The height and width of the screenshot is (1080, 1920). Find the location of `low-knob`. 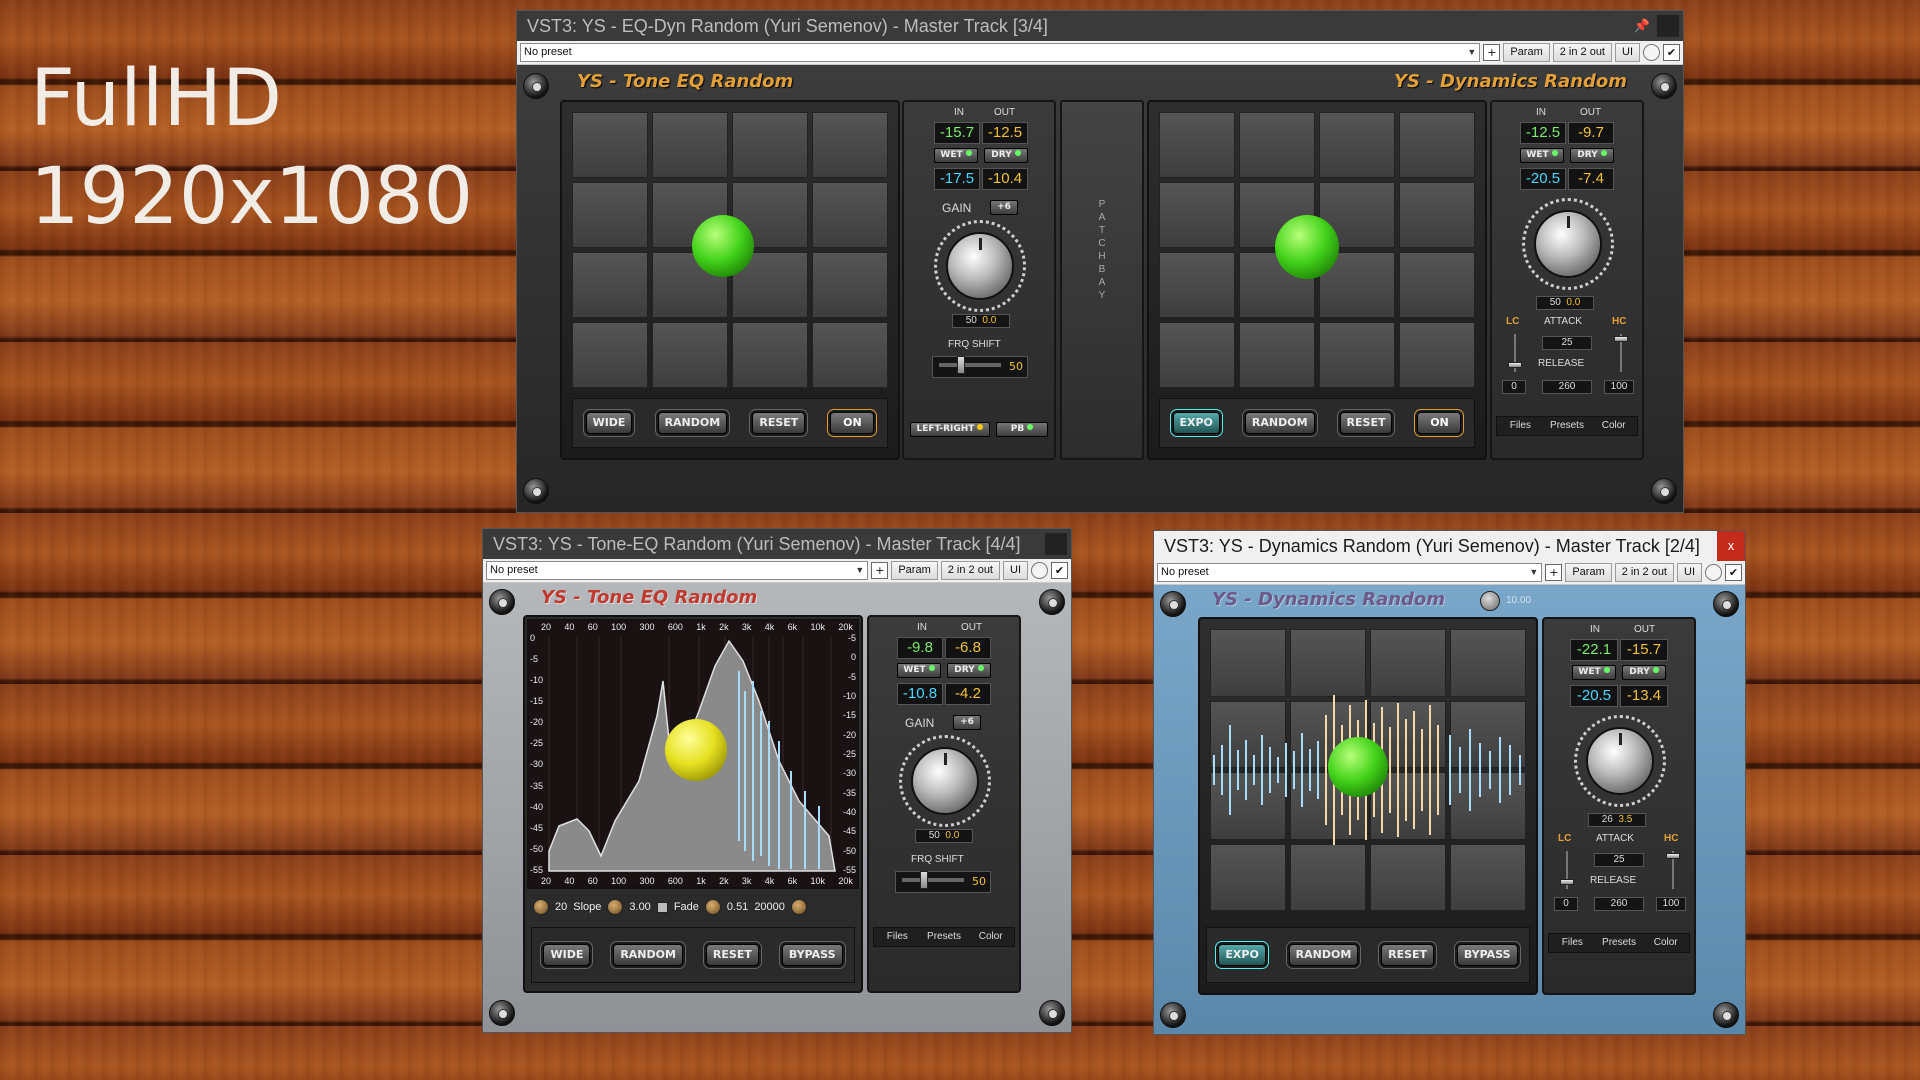

low-knob is located at coordinates (541, 907).